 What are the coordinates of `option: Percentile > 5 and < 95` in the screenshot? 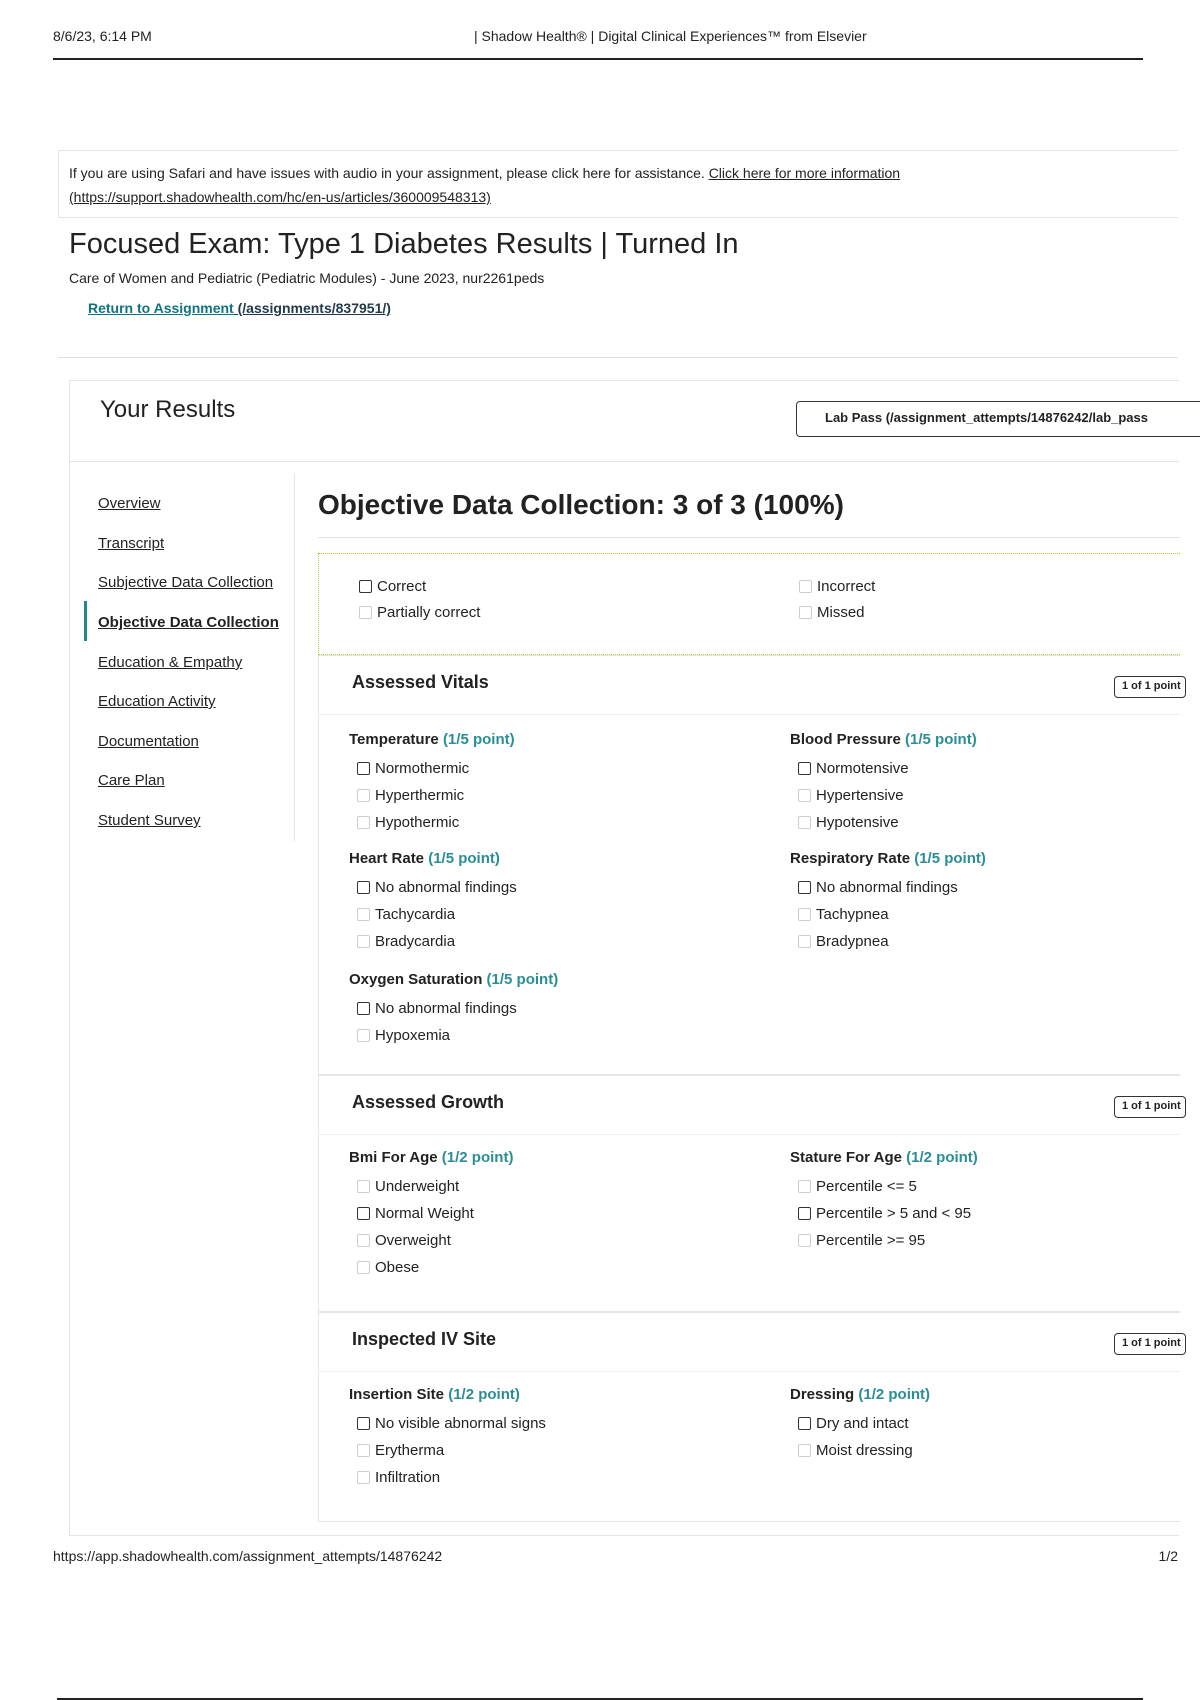 It's located at (990, 1213).